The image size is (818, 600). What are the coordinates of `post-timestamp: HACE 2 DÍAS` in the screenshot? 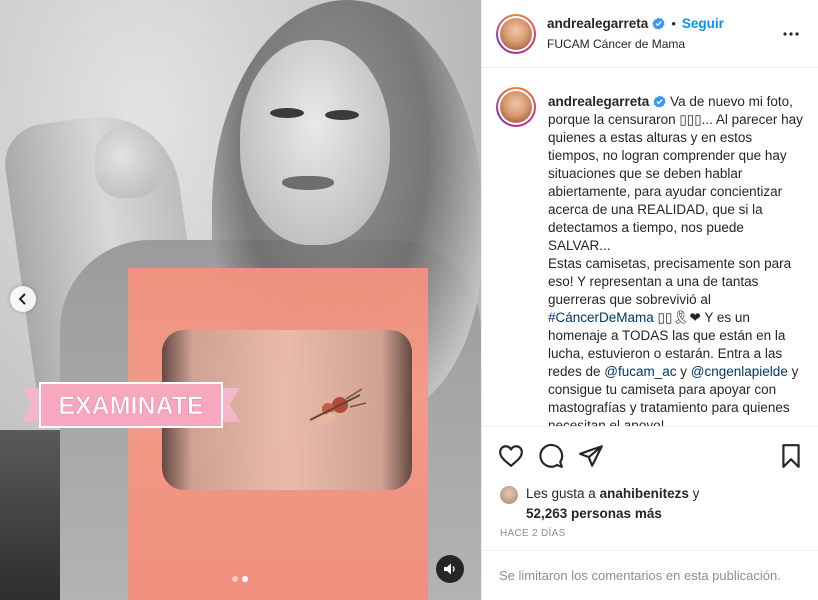 It's located at (533, 533).